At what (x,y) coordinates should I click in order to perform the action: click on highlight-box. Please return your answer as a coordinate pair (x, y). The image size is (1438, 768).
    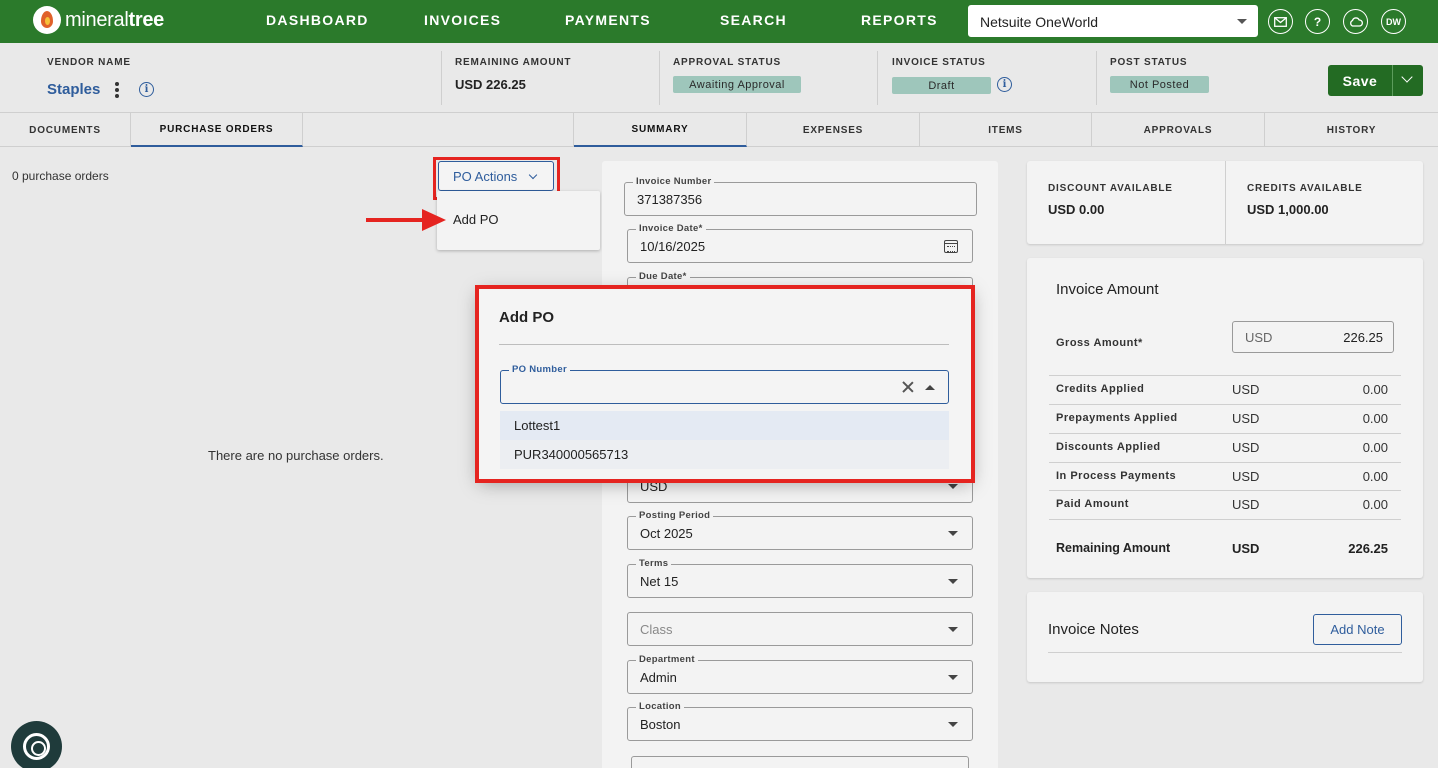
    Looking at the image, I should click on (725, 384).